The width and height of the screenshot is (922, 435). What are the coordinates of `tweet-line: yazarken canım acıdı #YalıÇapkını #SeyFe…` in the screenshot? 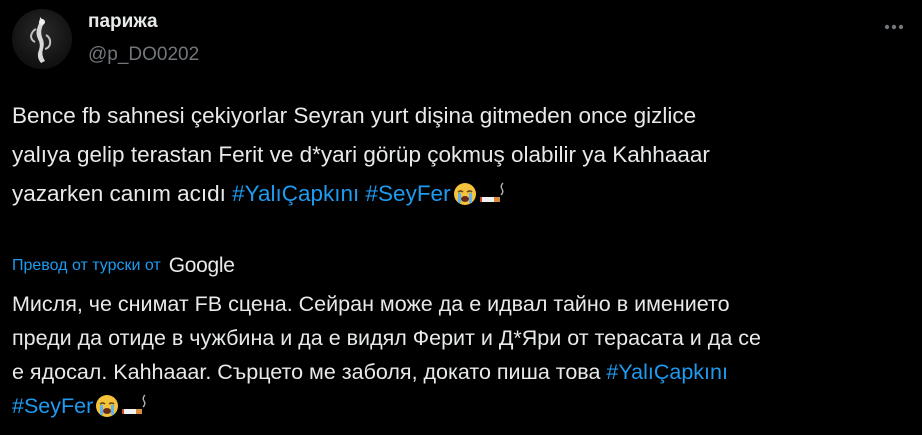 It's located at (452, 196).